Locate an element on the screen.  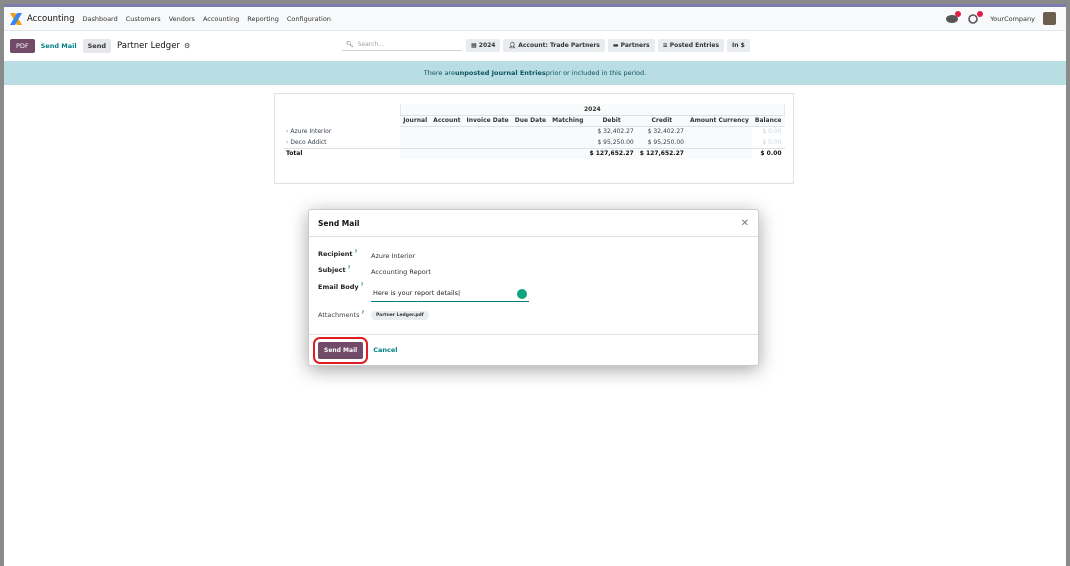
row-debit: $ 32,402.27 is located at coordinates (611, 131).